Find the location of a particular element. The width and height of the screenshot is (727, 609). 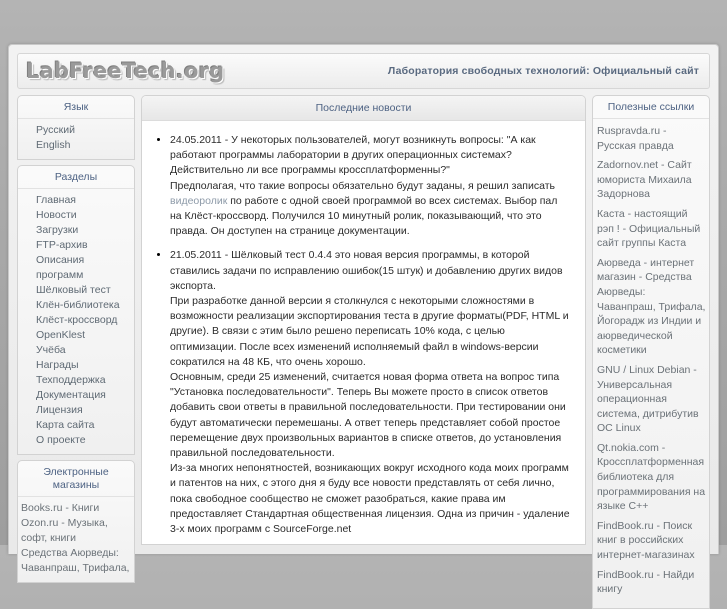

site-logo: LabFreeTech.org is located at coordinates (125, 71).